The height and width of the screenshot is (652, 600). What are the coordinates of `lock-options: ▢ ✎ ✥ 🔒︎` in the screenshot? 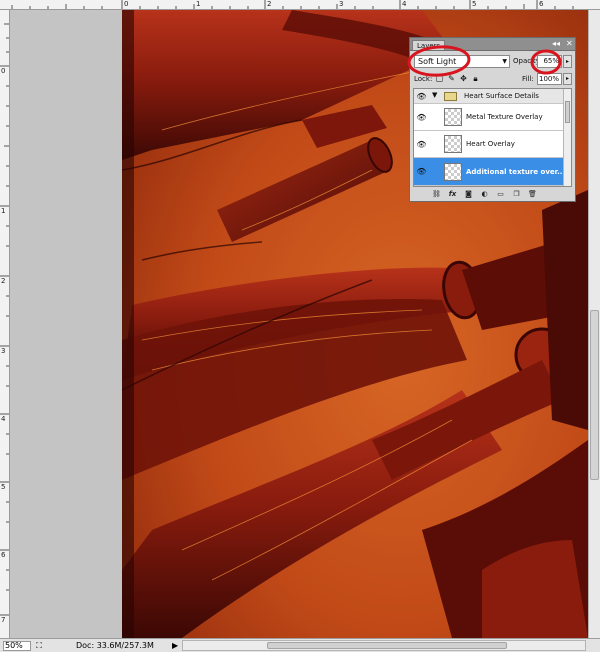 It's located at (457, 78).